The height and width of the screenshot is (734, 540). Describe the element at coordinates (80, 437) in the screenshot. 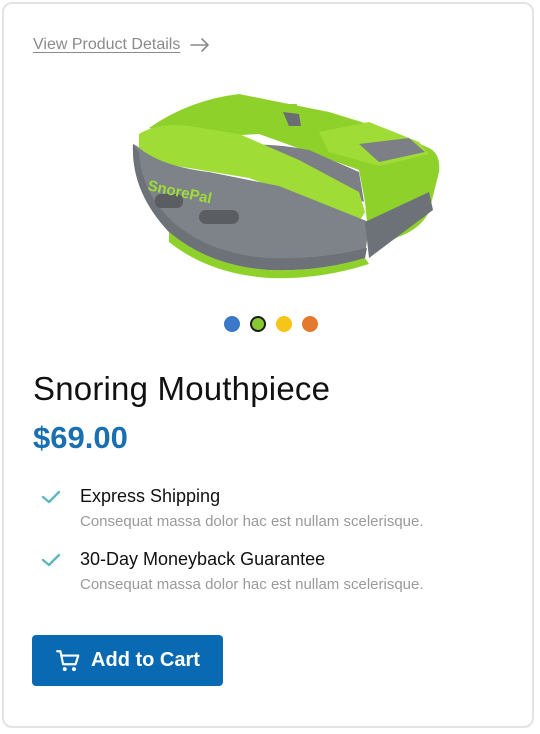

I see `product-price: $69.00` at that location.